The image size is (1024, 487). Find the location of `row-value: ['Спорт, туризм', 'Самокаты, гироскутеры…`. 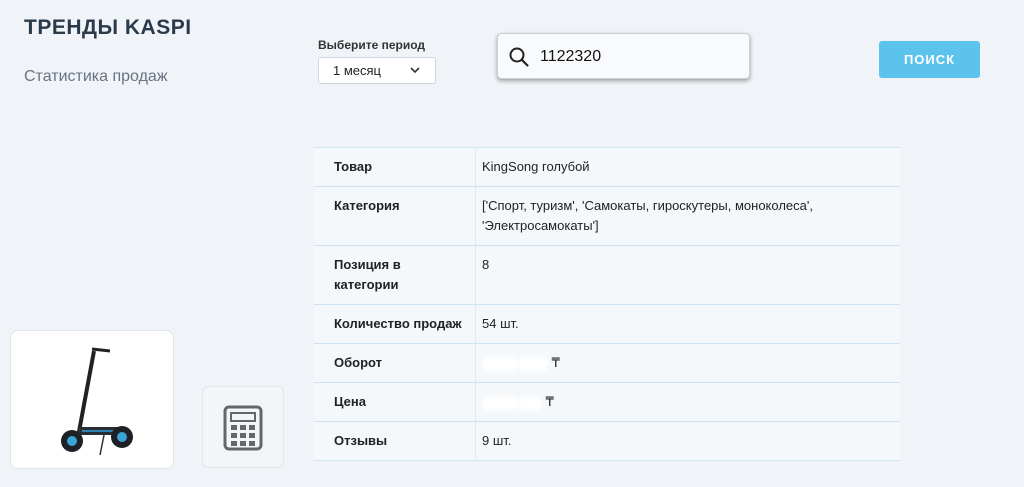

row-value: ['Спорт, туризм', 'Самокаты, гироскутеры… is located at coordinates (687, 216).